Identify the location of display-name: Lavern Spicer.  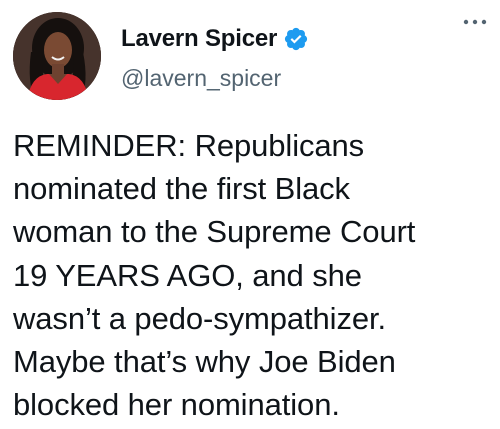
(199, 39).